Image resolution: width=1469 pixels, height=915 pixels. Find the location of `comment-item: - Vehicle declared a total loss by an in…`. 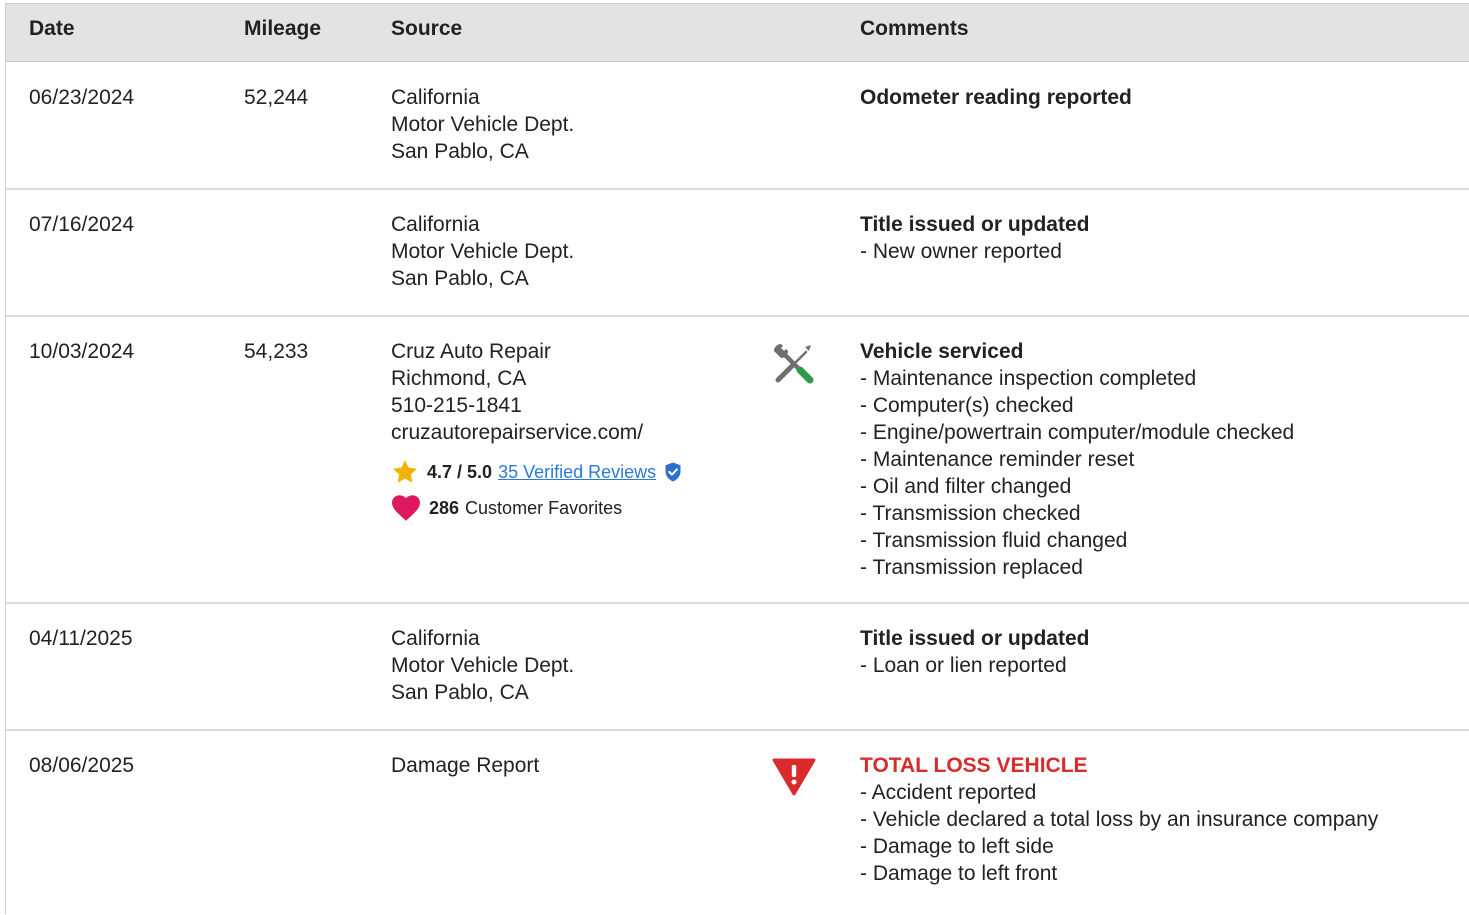

comment-item: - Vehicle declared a total loss by an in… is located at coordinates (1119, 819).